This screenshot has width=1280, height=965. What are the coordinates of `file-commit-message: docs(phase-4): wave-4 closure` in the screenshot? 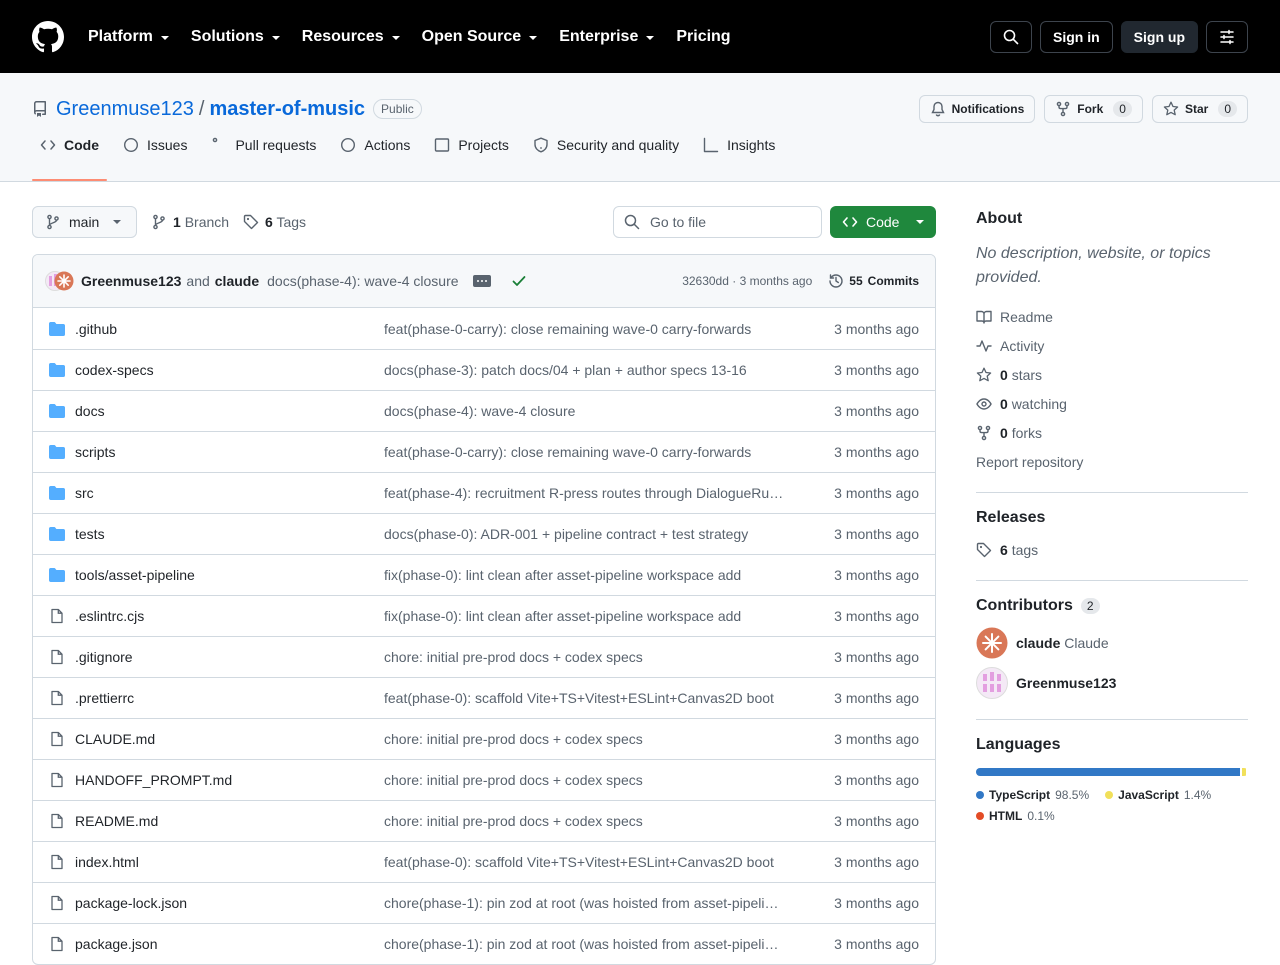 It's located at (584, 411).